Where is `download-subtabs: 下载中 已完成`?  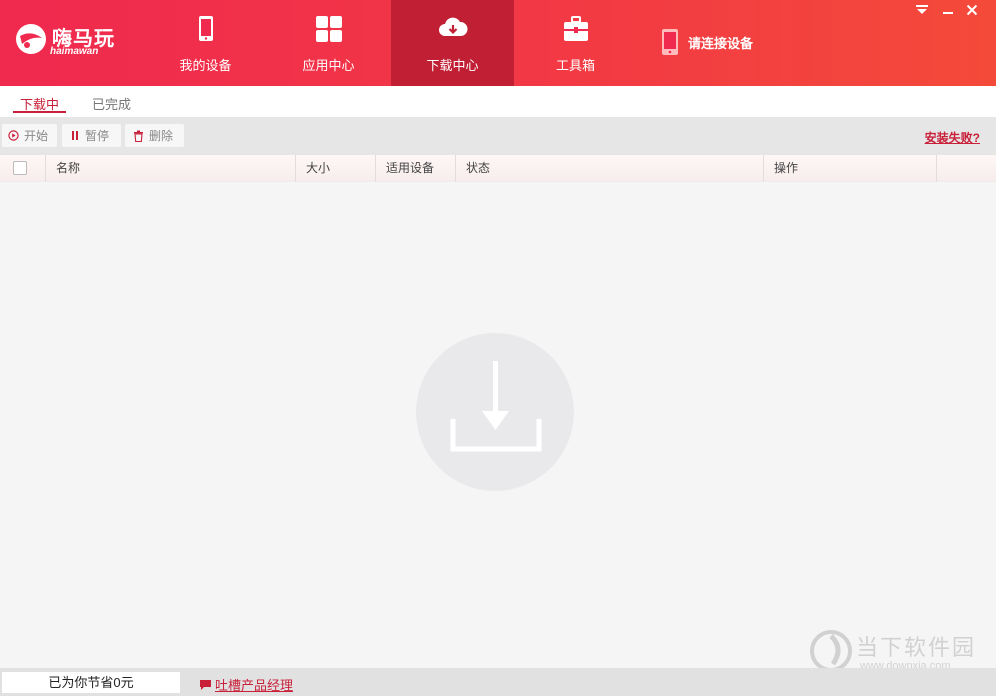 download-subtabs: 下载中 已完成 is located at coordinates (498, 101).